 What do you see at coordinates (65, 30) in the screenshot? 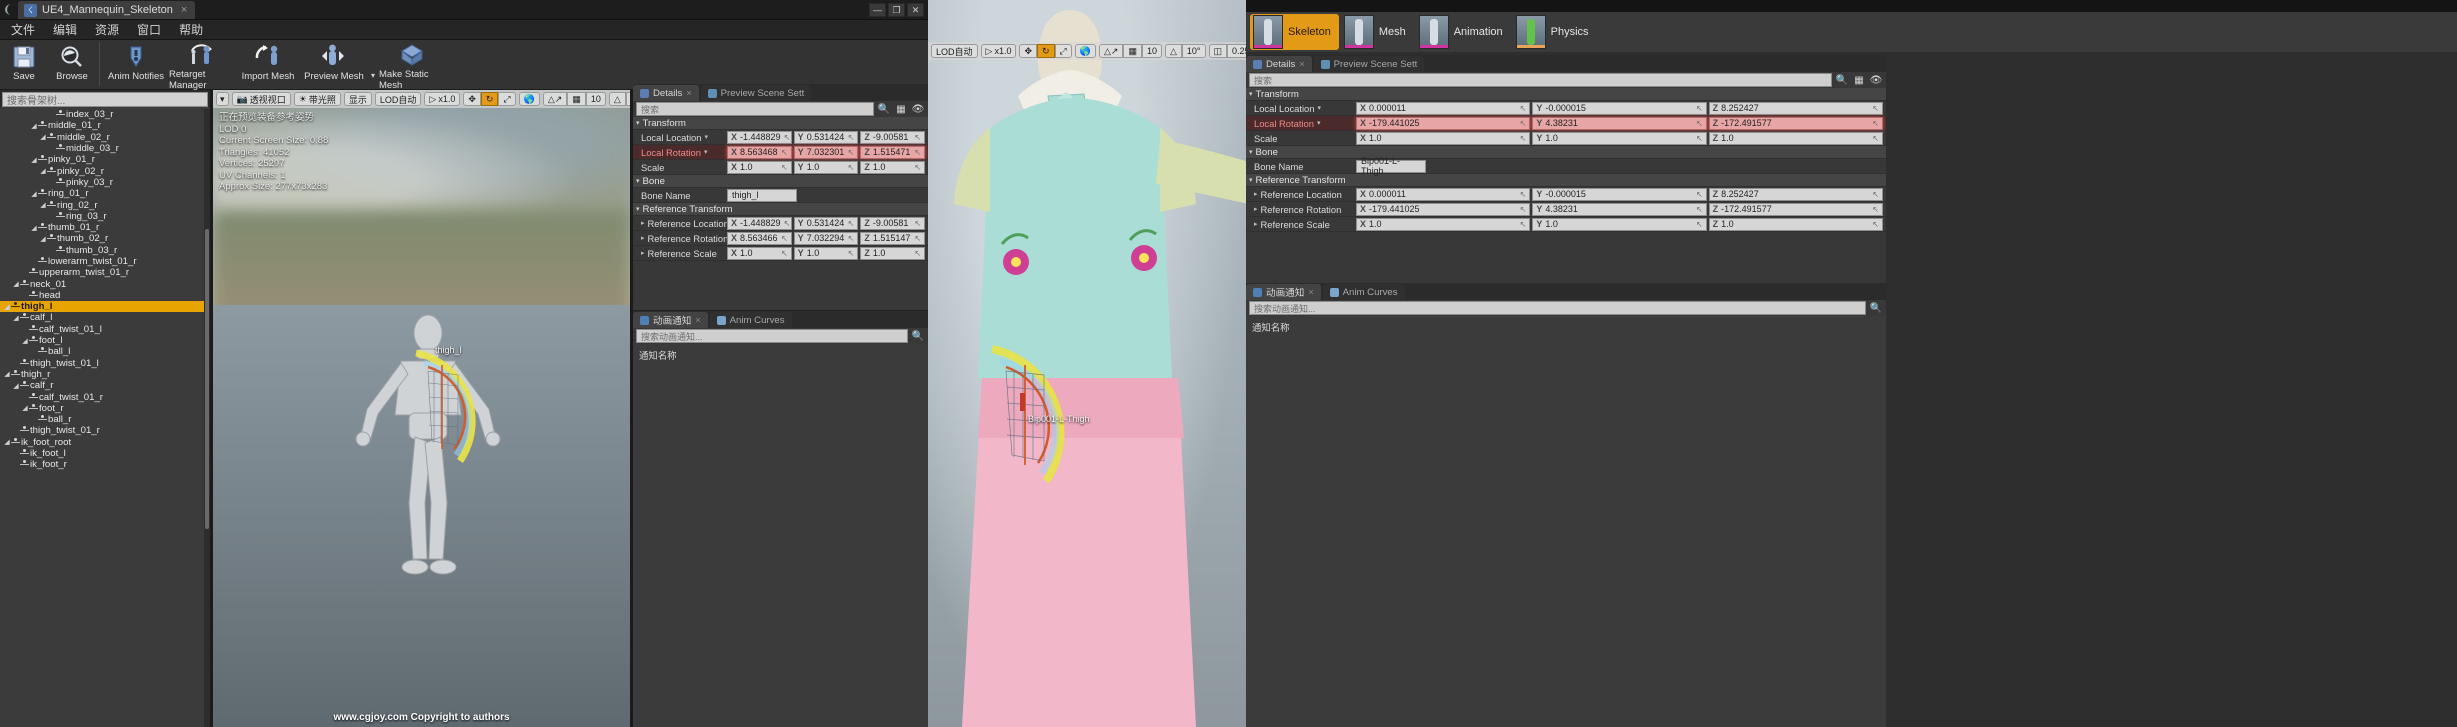
I see `menu-item-edit: 编辑` at bounding box center [65, 30].